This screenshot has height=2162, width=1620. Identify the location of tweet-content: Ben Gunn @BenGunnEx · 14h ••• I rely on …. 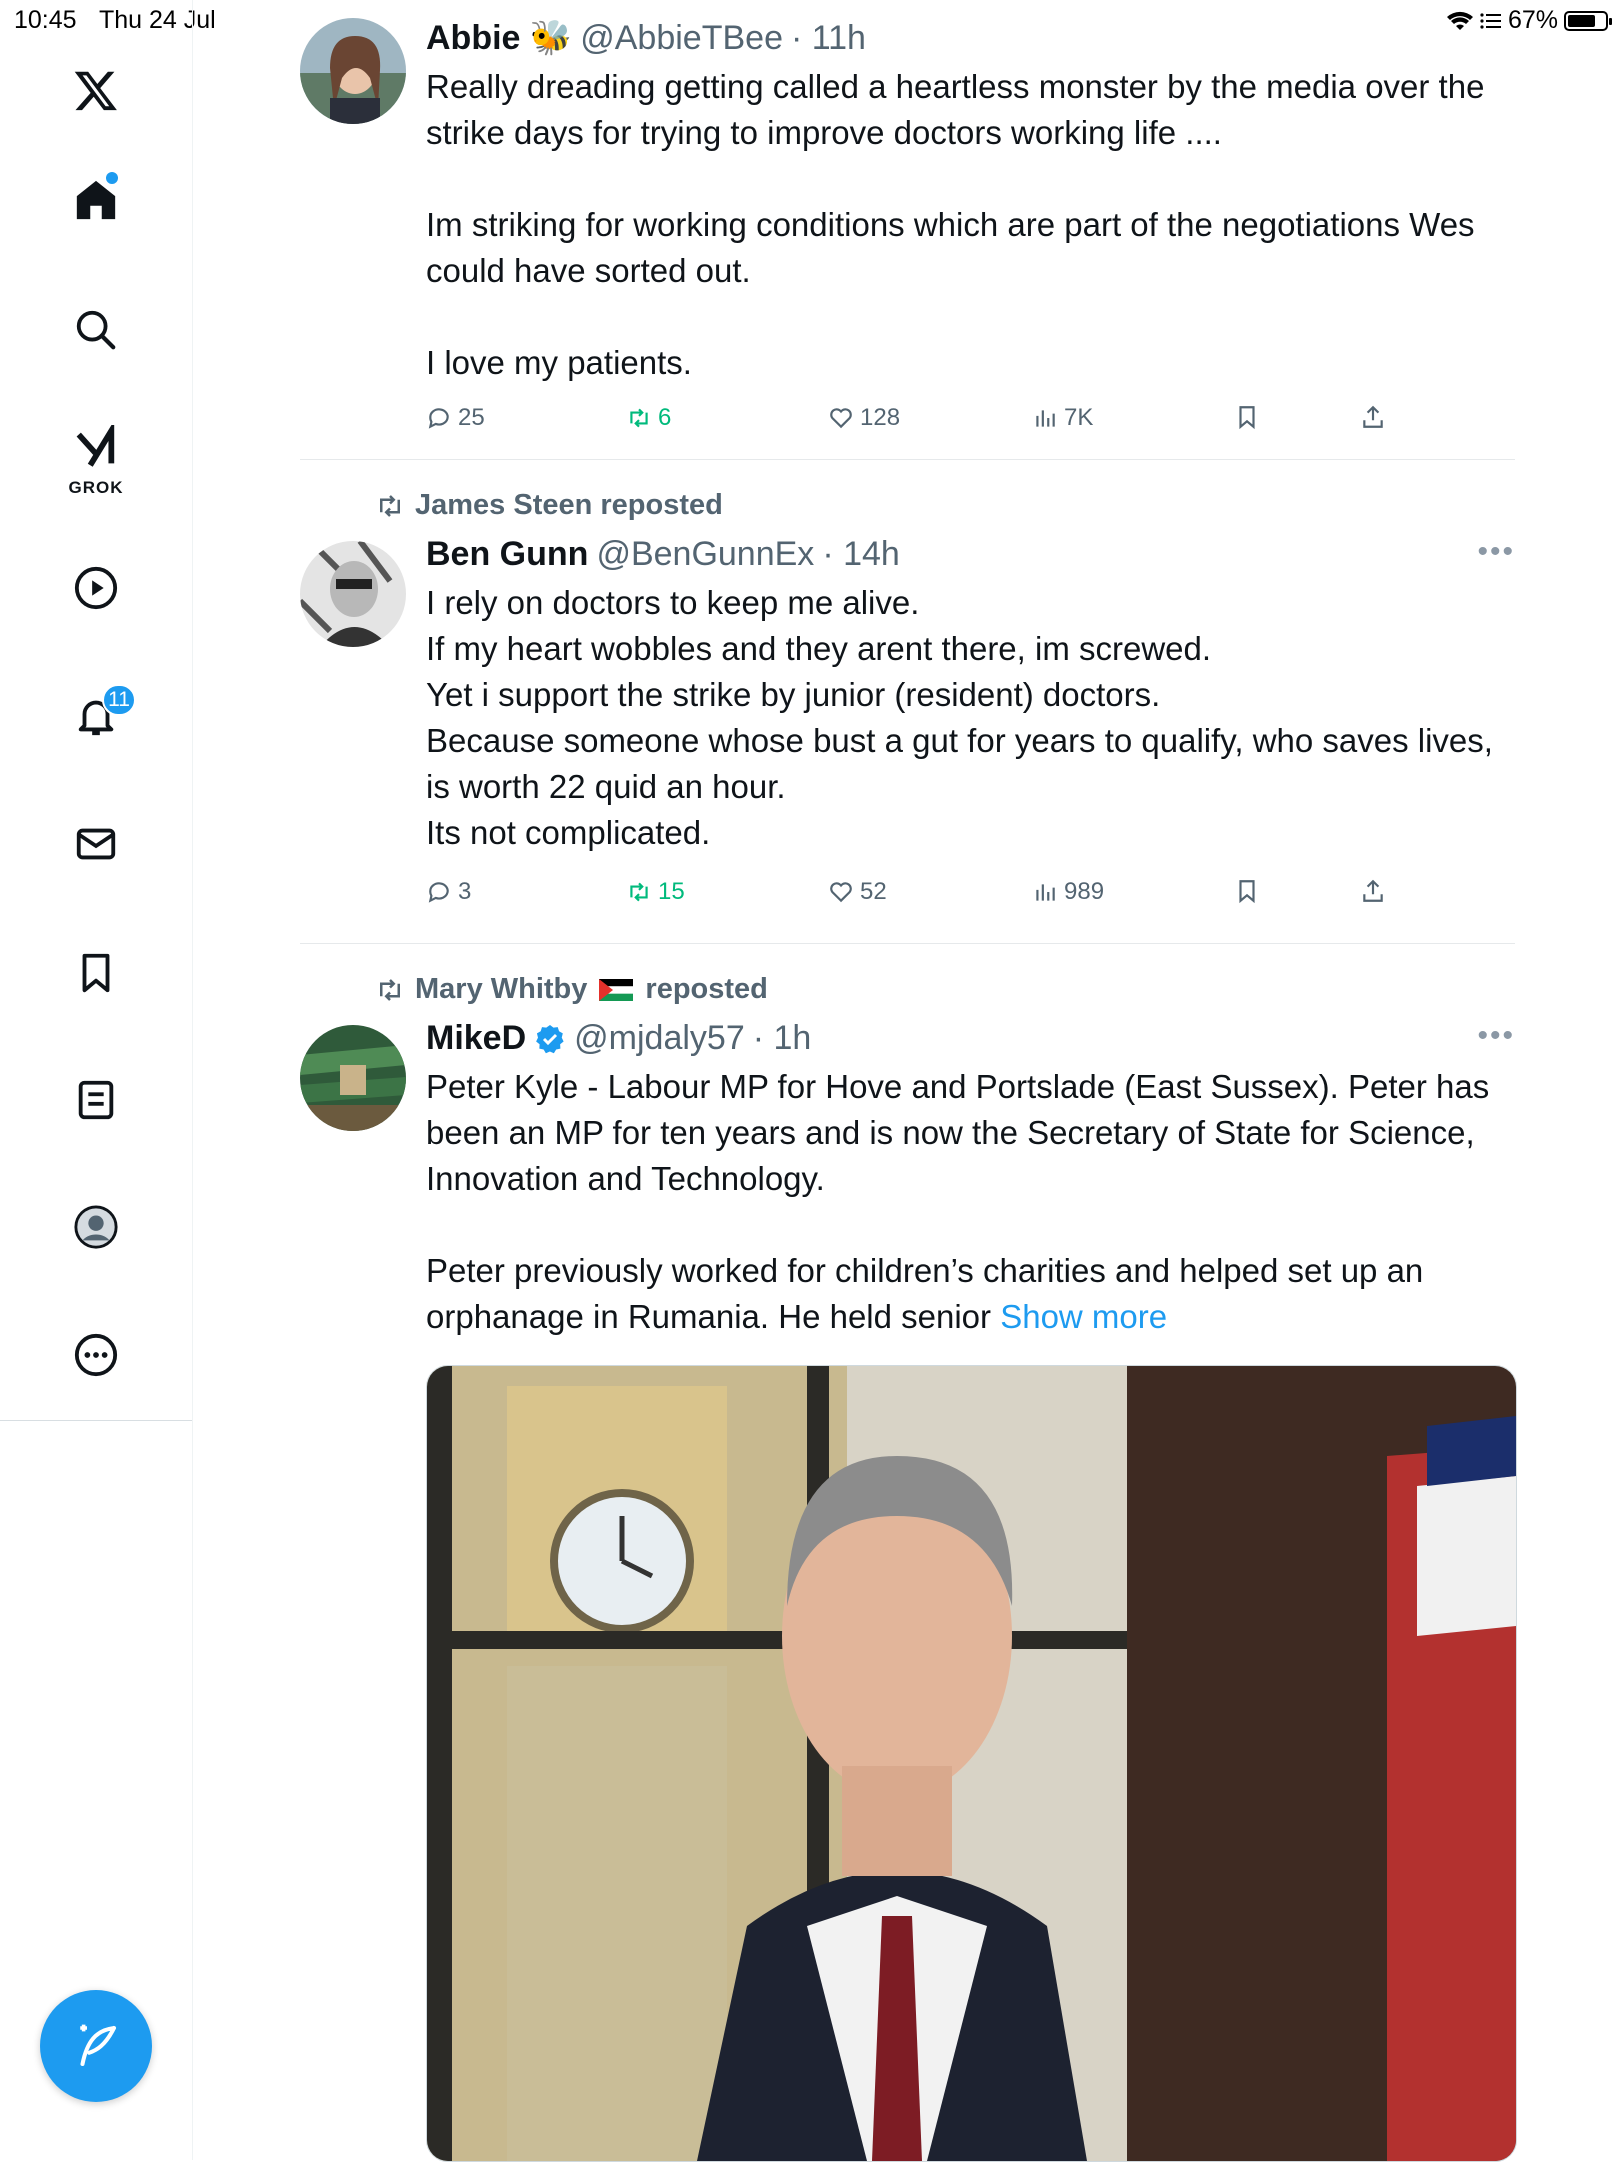
(970, 695).